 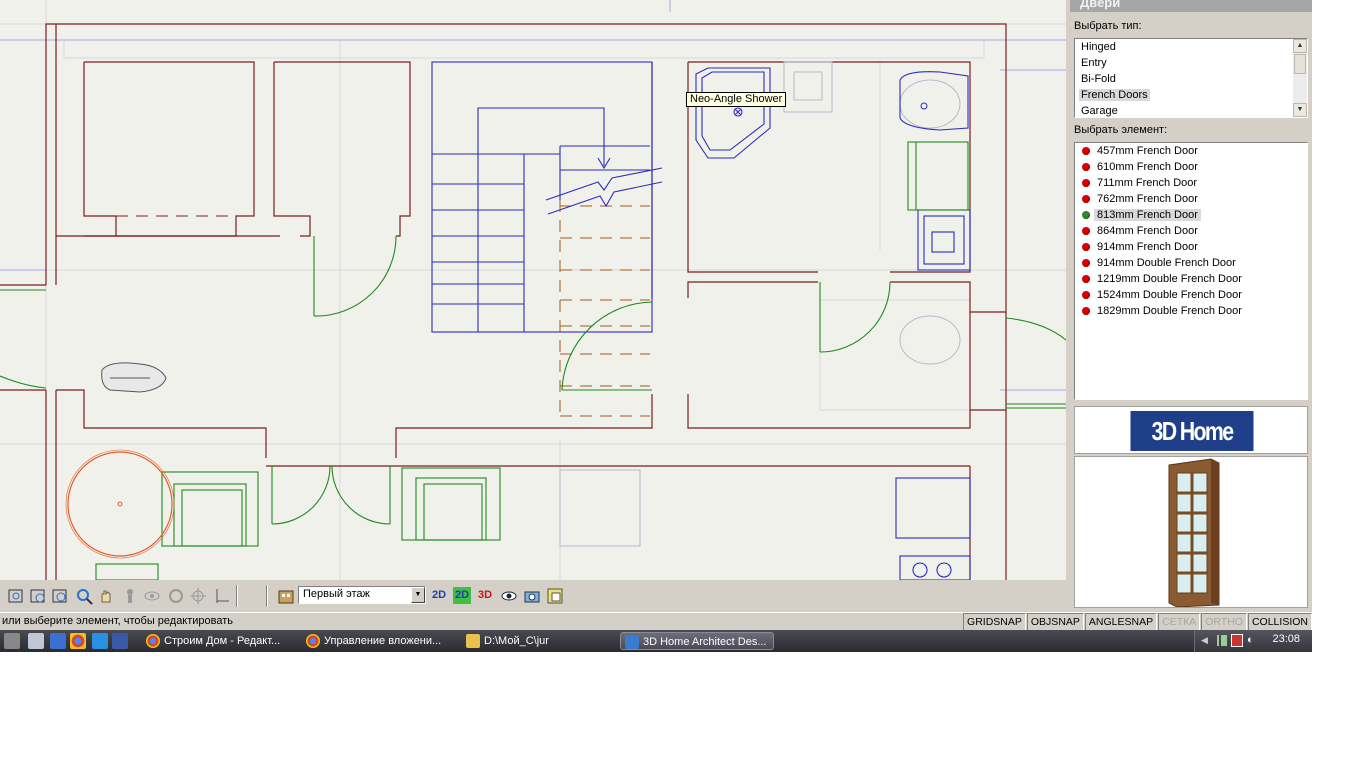 I want to click on network-icon, so click(x=100, y=641).